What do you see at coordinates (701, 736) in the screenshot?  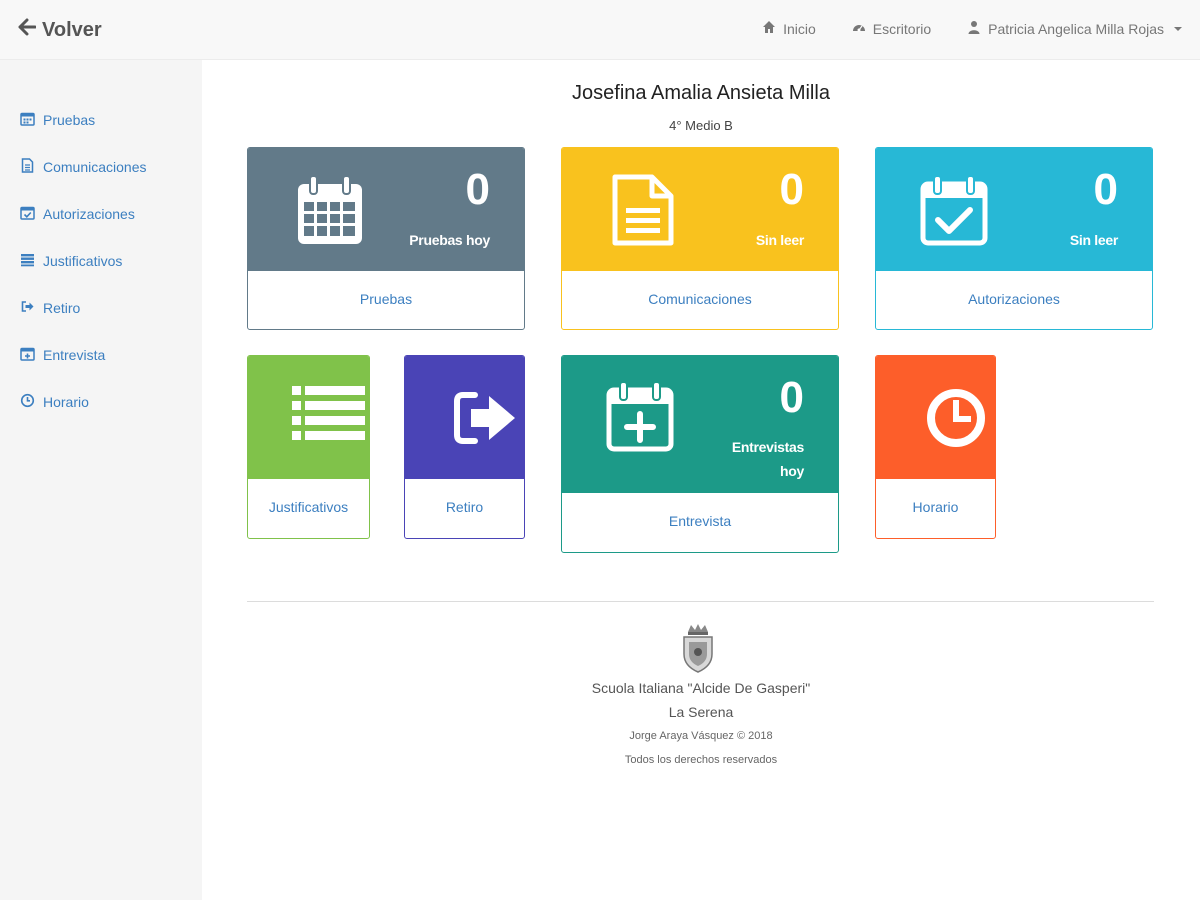 I see `footer-author: Jorge Araya Vásquez © 2018` at bounding box center [701, 736].